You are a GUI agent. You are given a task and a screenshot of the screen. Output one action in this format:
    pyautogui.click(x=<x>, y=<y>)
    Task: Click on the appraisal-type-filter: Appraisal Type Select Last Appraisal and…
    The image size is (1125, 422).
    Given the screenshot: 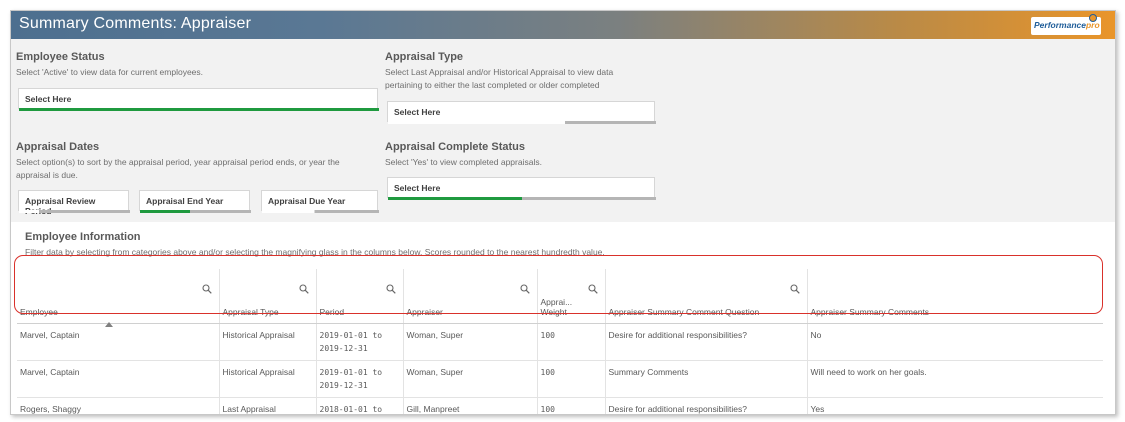 What is the action you would take?
    pyautogui.click(x=535, y=71)
    